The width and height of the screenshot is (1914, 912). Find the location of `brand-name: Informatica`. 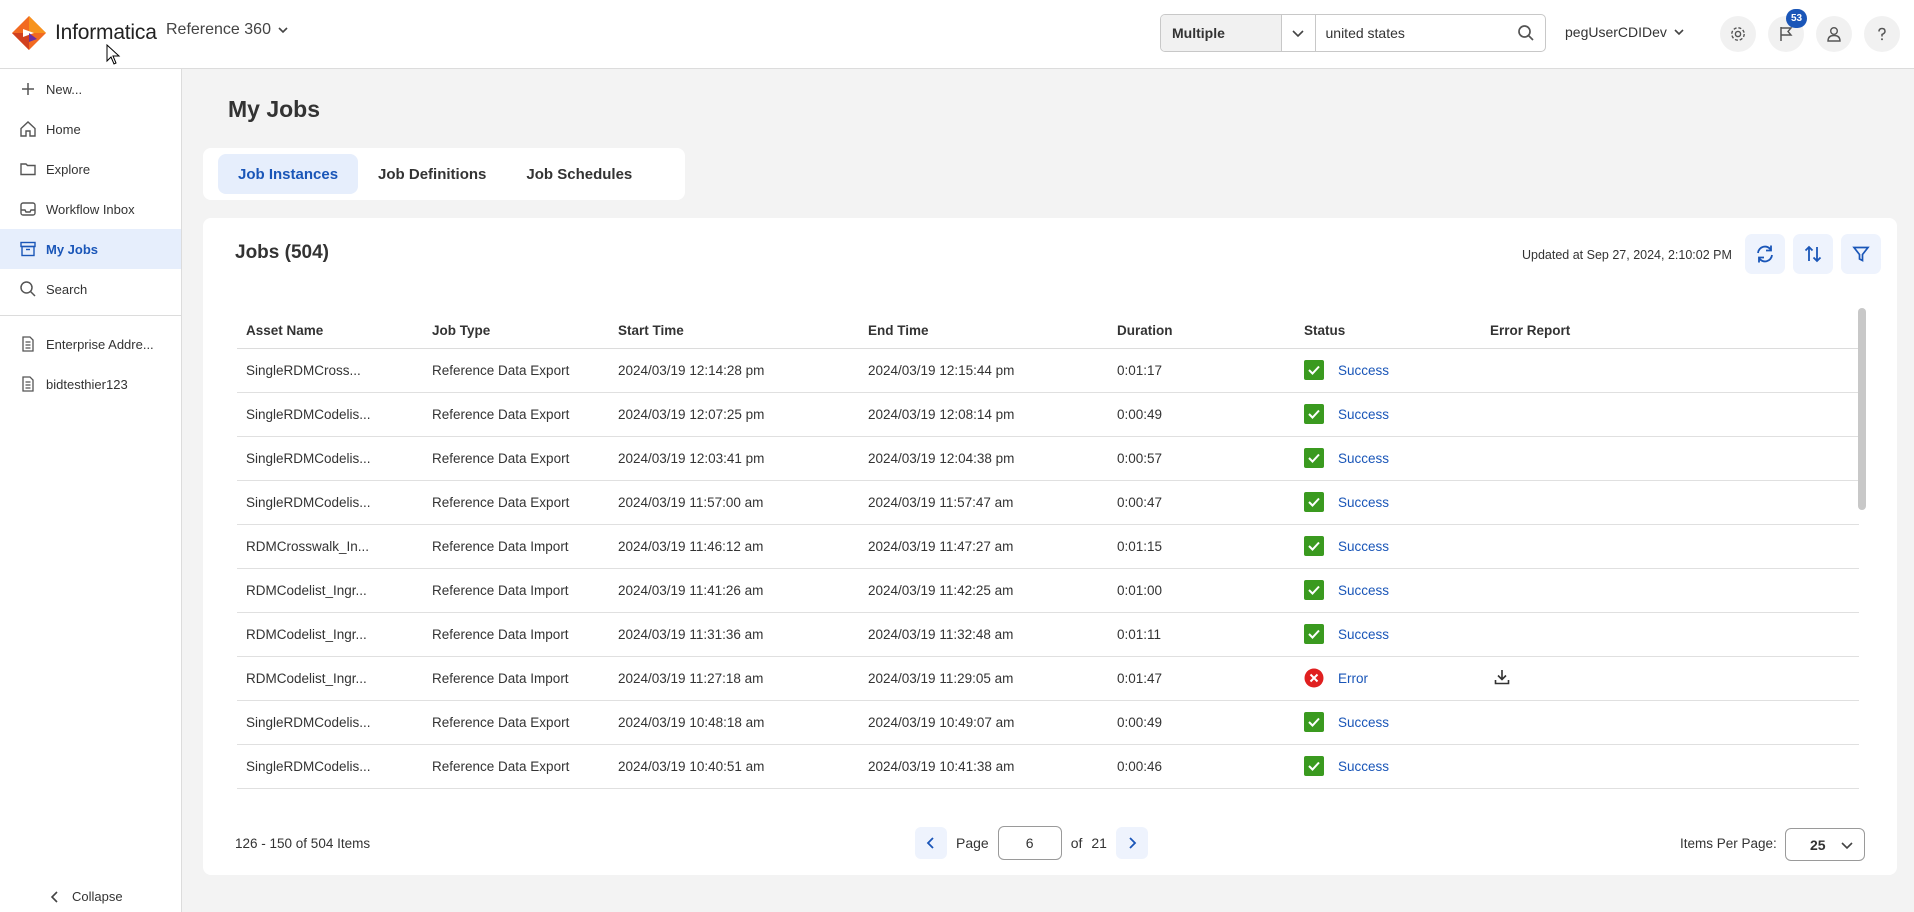

brand-name: Informatica is located at coordinates (106, 32).